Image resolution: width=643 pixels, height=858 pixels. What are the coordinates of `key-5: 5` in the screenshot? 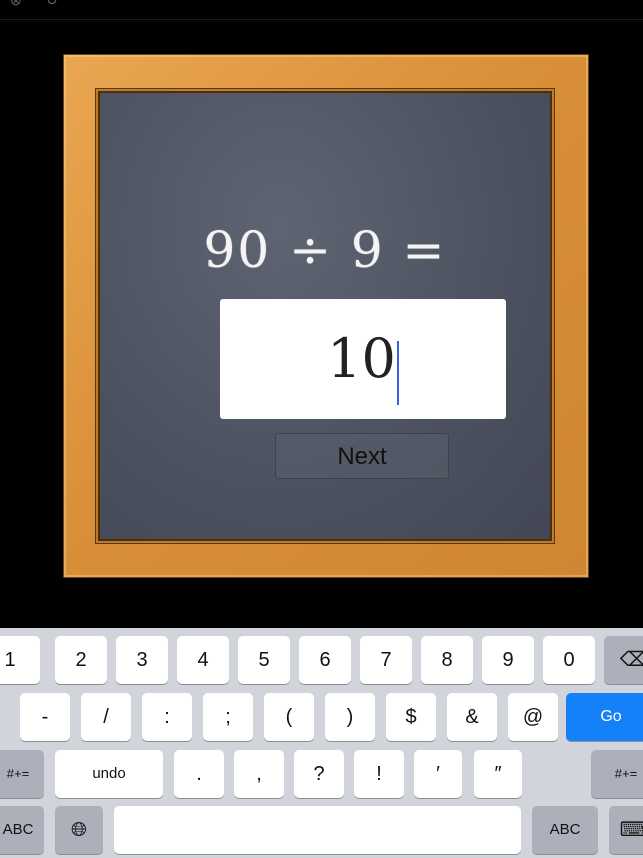 It's located at (264, 660).